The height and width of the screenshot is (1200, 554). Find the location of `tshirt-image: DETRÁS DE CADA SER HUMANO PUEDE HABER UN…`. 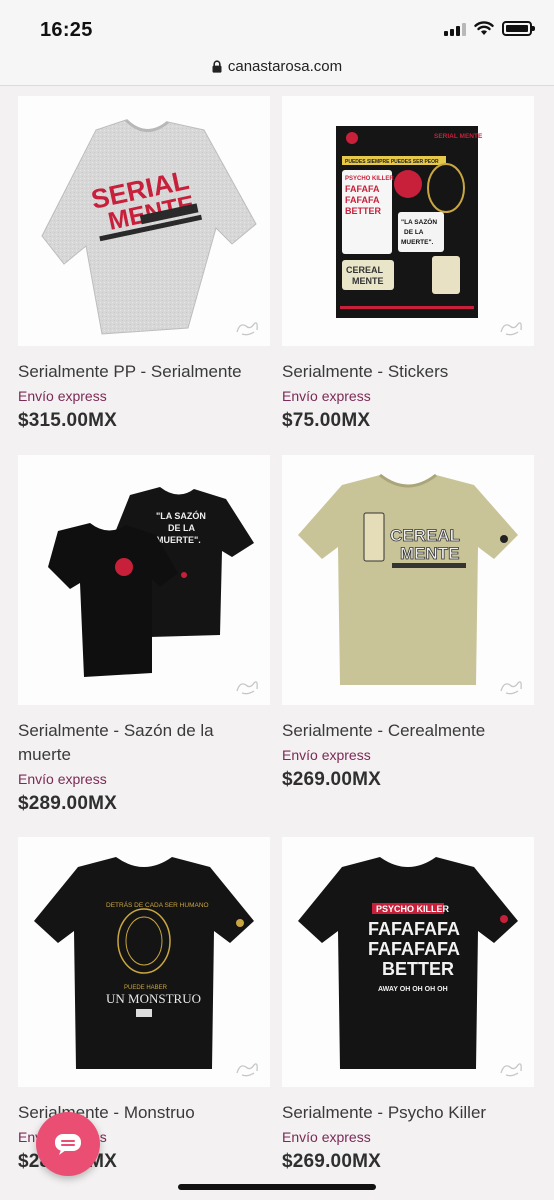

tshirt-image: DETRÁS DE CADA SER HUMANO PUEDE HABER UN… is located at coordinates (144, 963).